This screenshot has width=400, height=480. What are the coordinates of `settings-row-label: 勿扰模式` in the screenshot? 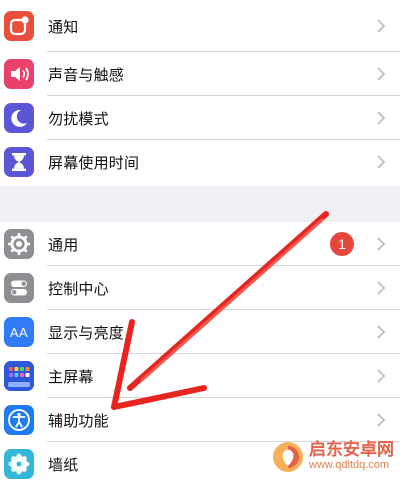 It's located at (78, 118).